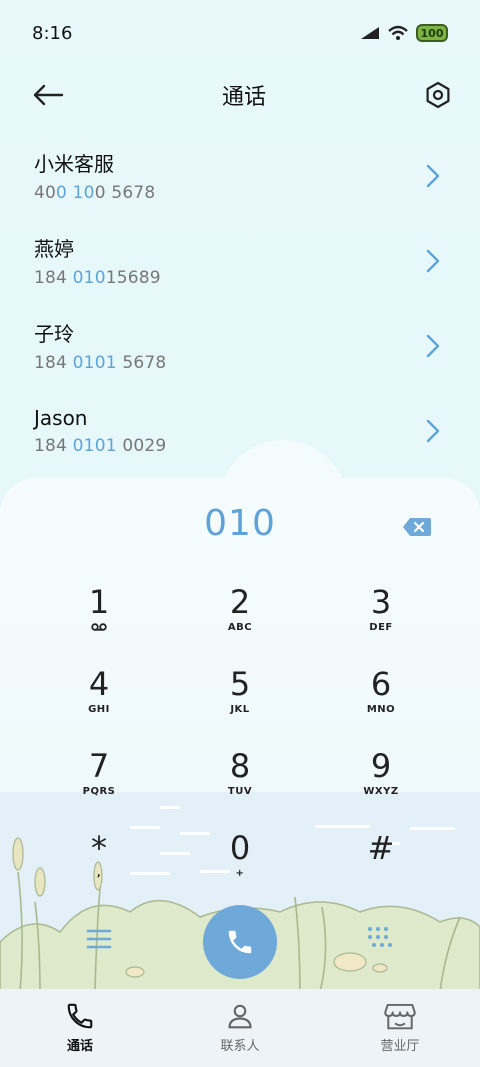 The width and height of the screenshot is (480, 1067). What do you see at coordinates (240, 345) in the screenshot?
I see `list-item: 子玲 184 0101 5678` at bounding box center [240, 345].